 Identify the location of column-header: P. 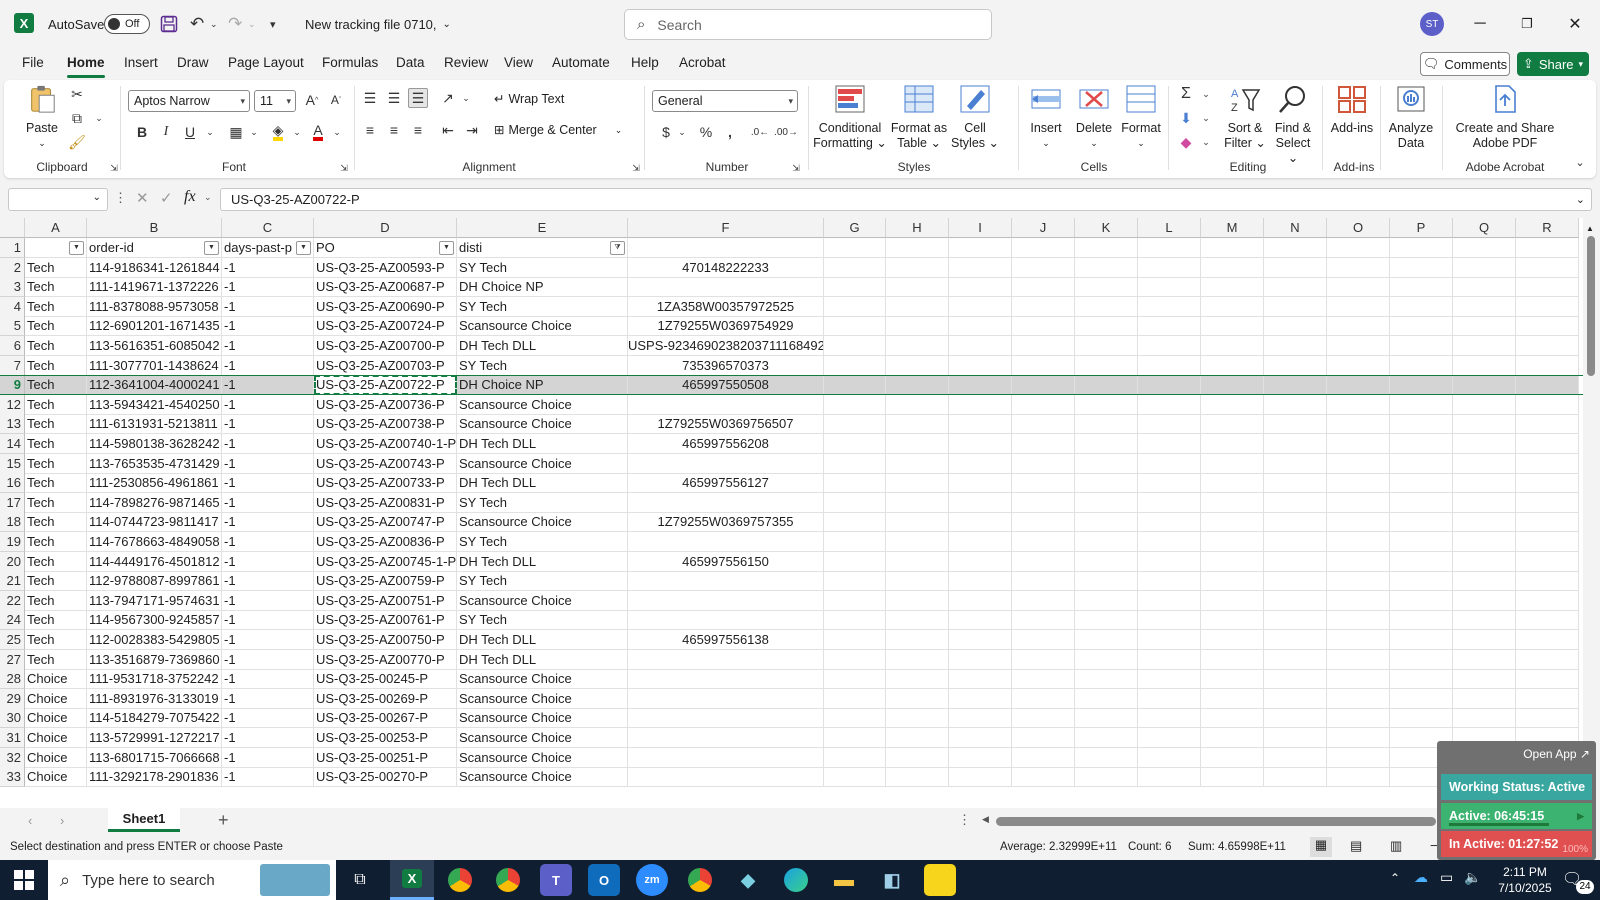
(1421, 228).